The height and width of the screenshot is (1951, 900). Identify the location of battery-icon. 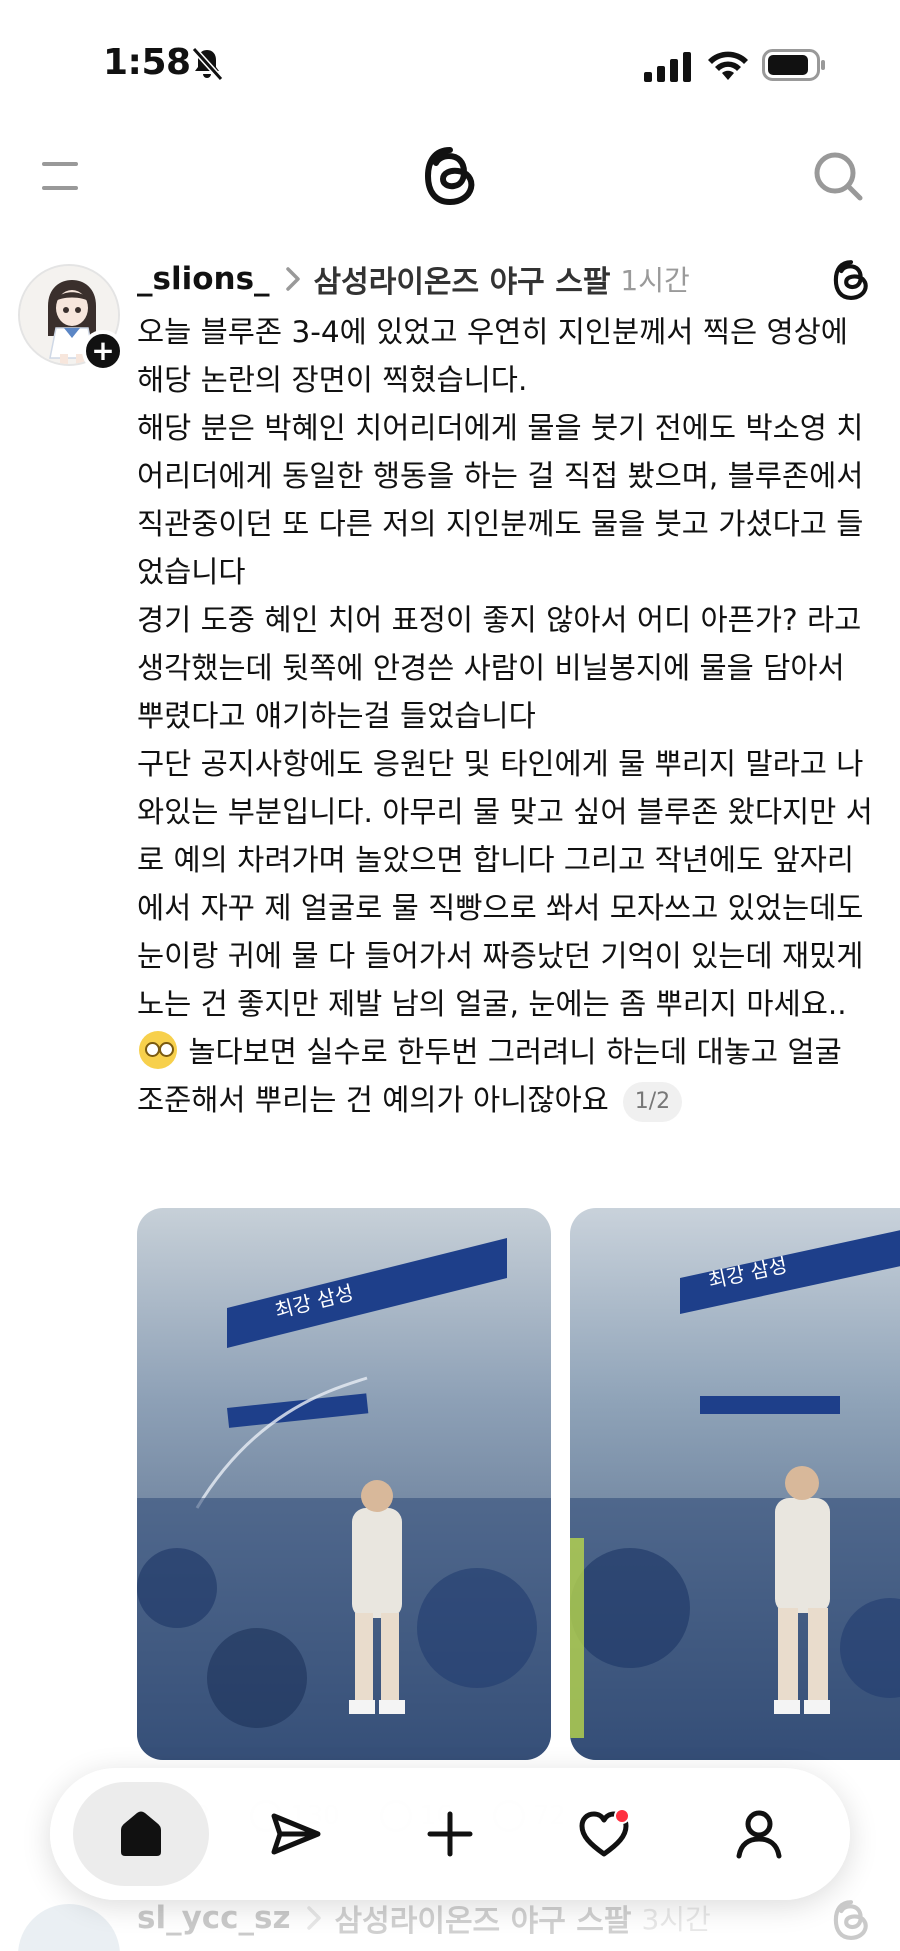
(793, 65).